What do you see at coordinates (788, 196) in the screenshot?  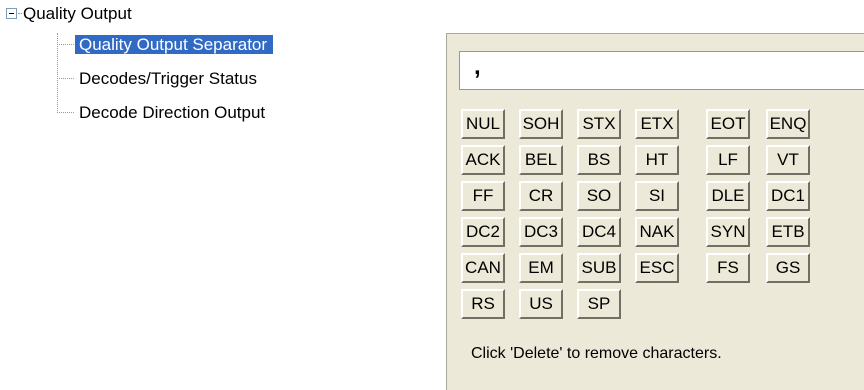 I see `key-dc1: DC1` at bounding box center [788, 196].